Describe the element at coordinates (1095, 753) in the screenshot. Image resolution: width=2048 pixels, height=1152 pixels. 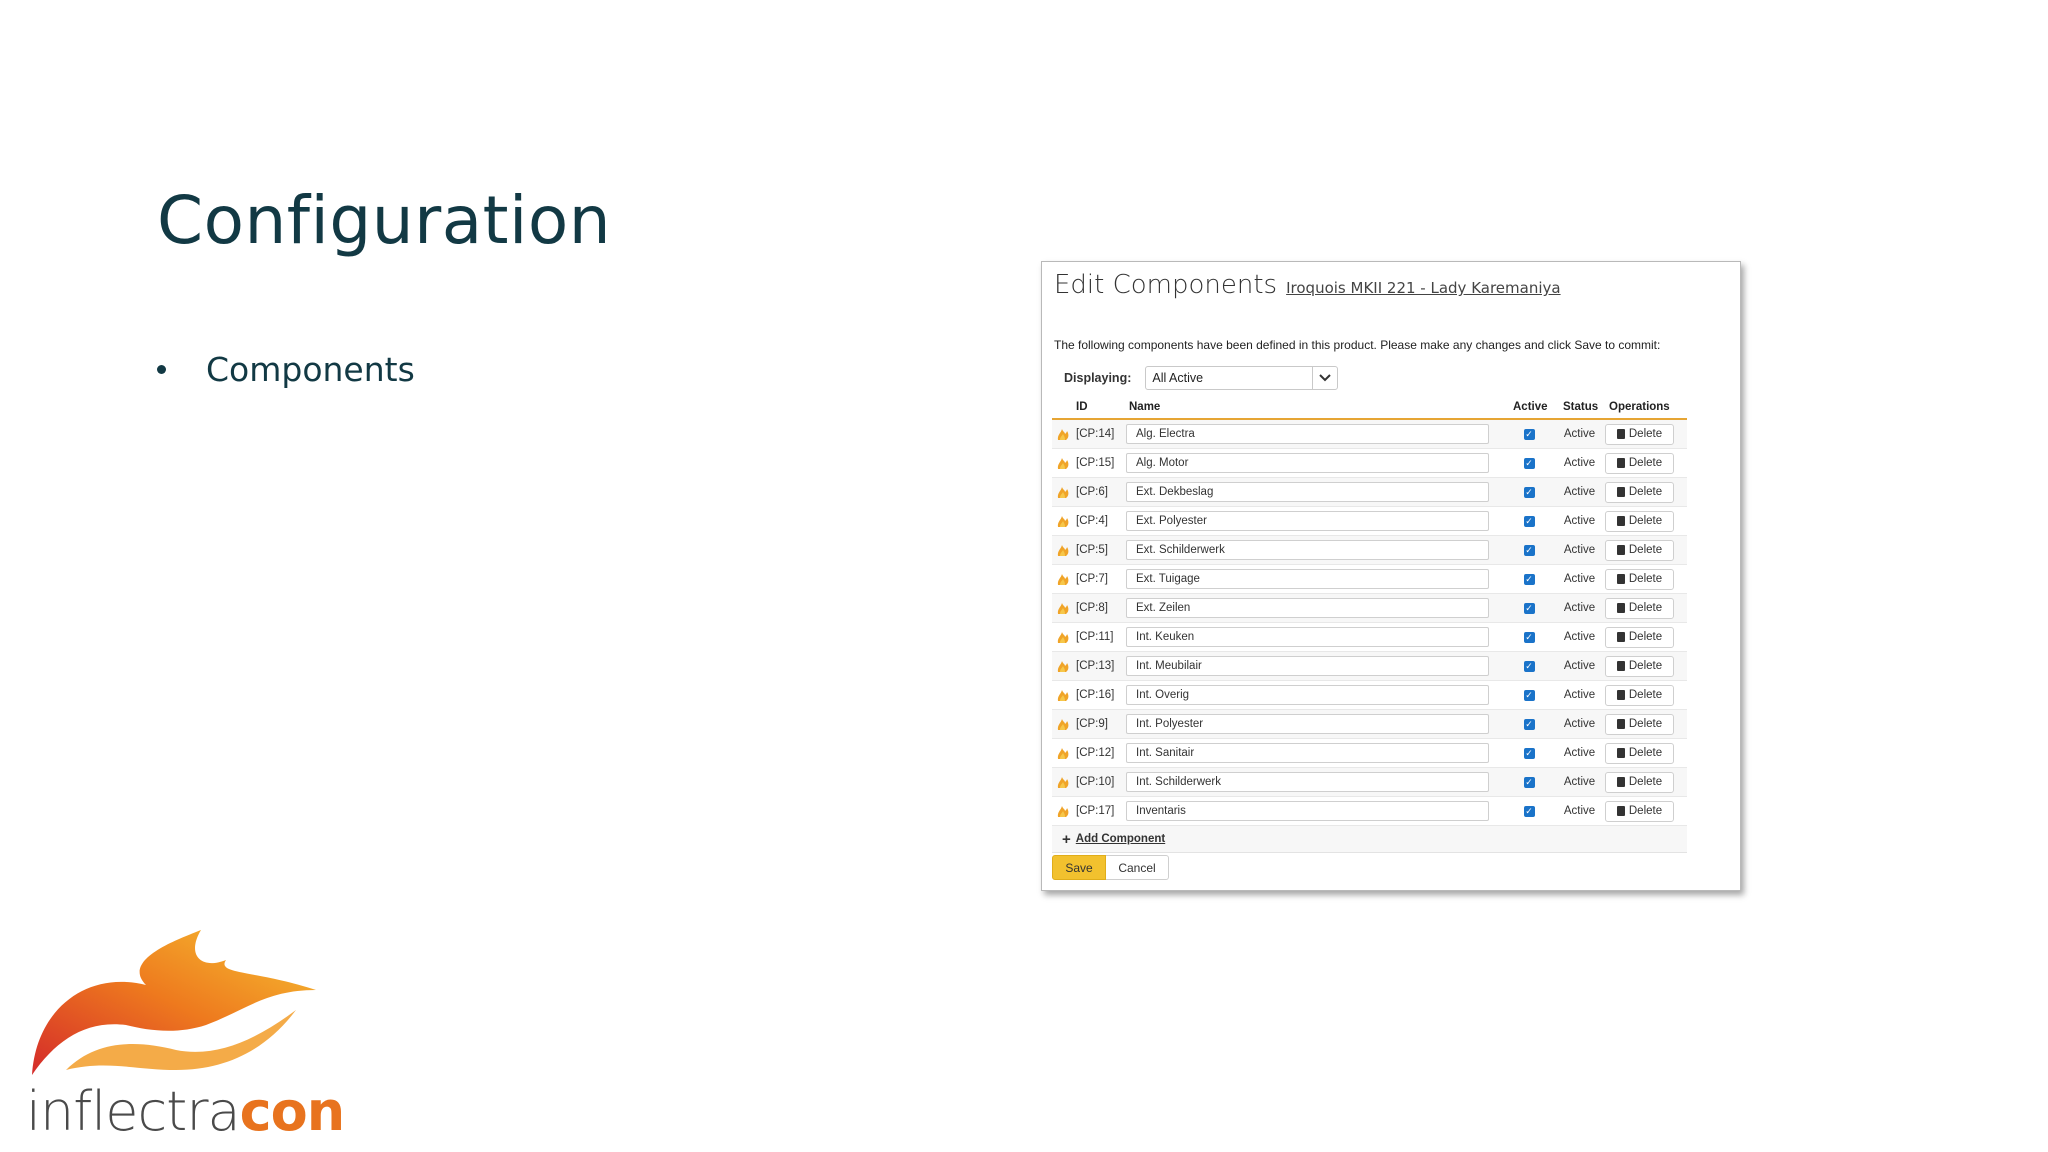
I see `component-id: [CP:12]` at that location.